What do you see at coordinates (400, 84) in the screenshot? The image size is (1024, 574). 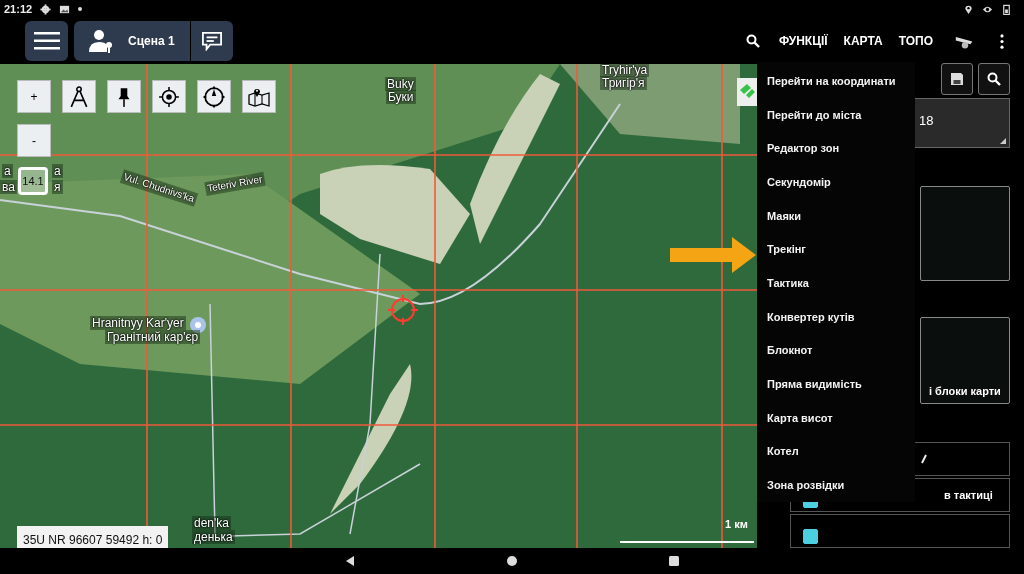 I see `map-label: Buky` at bounding box center [400, 84].